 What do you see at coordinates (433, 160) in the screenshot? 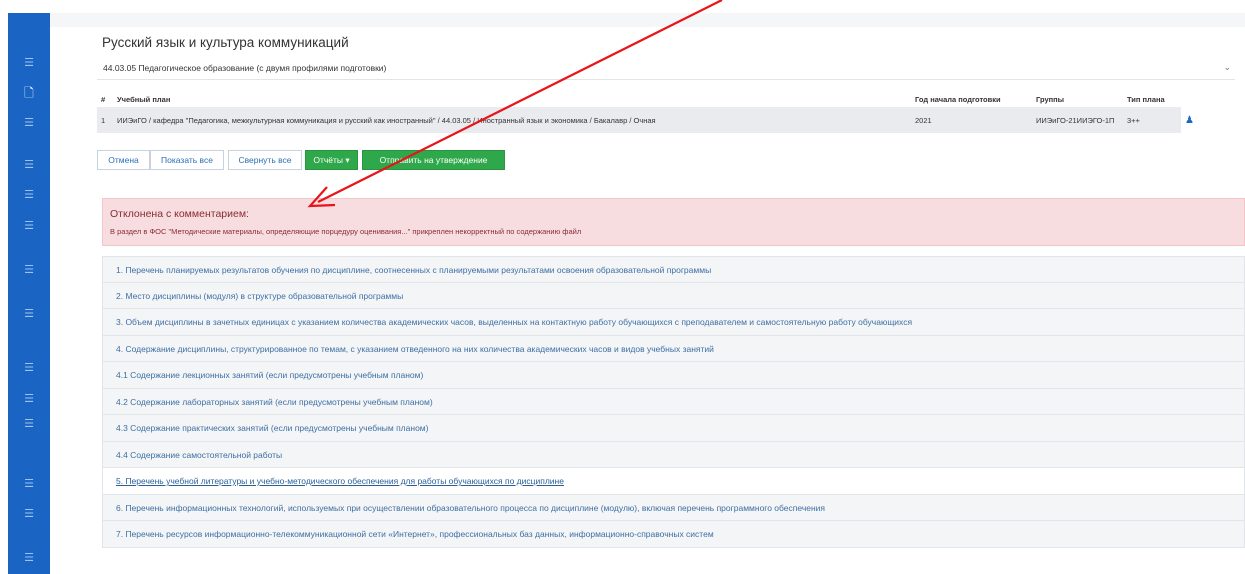
I see `submit-for-approval-button: Отправить на утверждение` at bounding box center [433, 160].